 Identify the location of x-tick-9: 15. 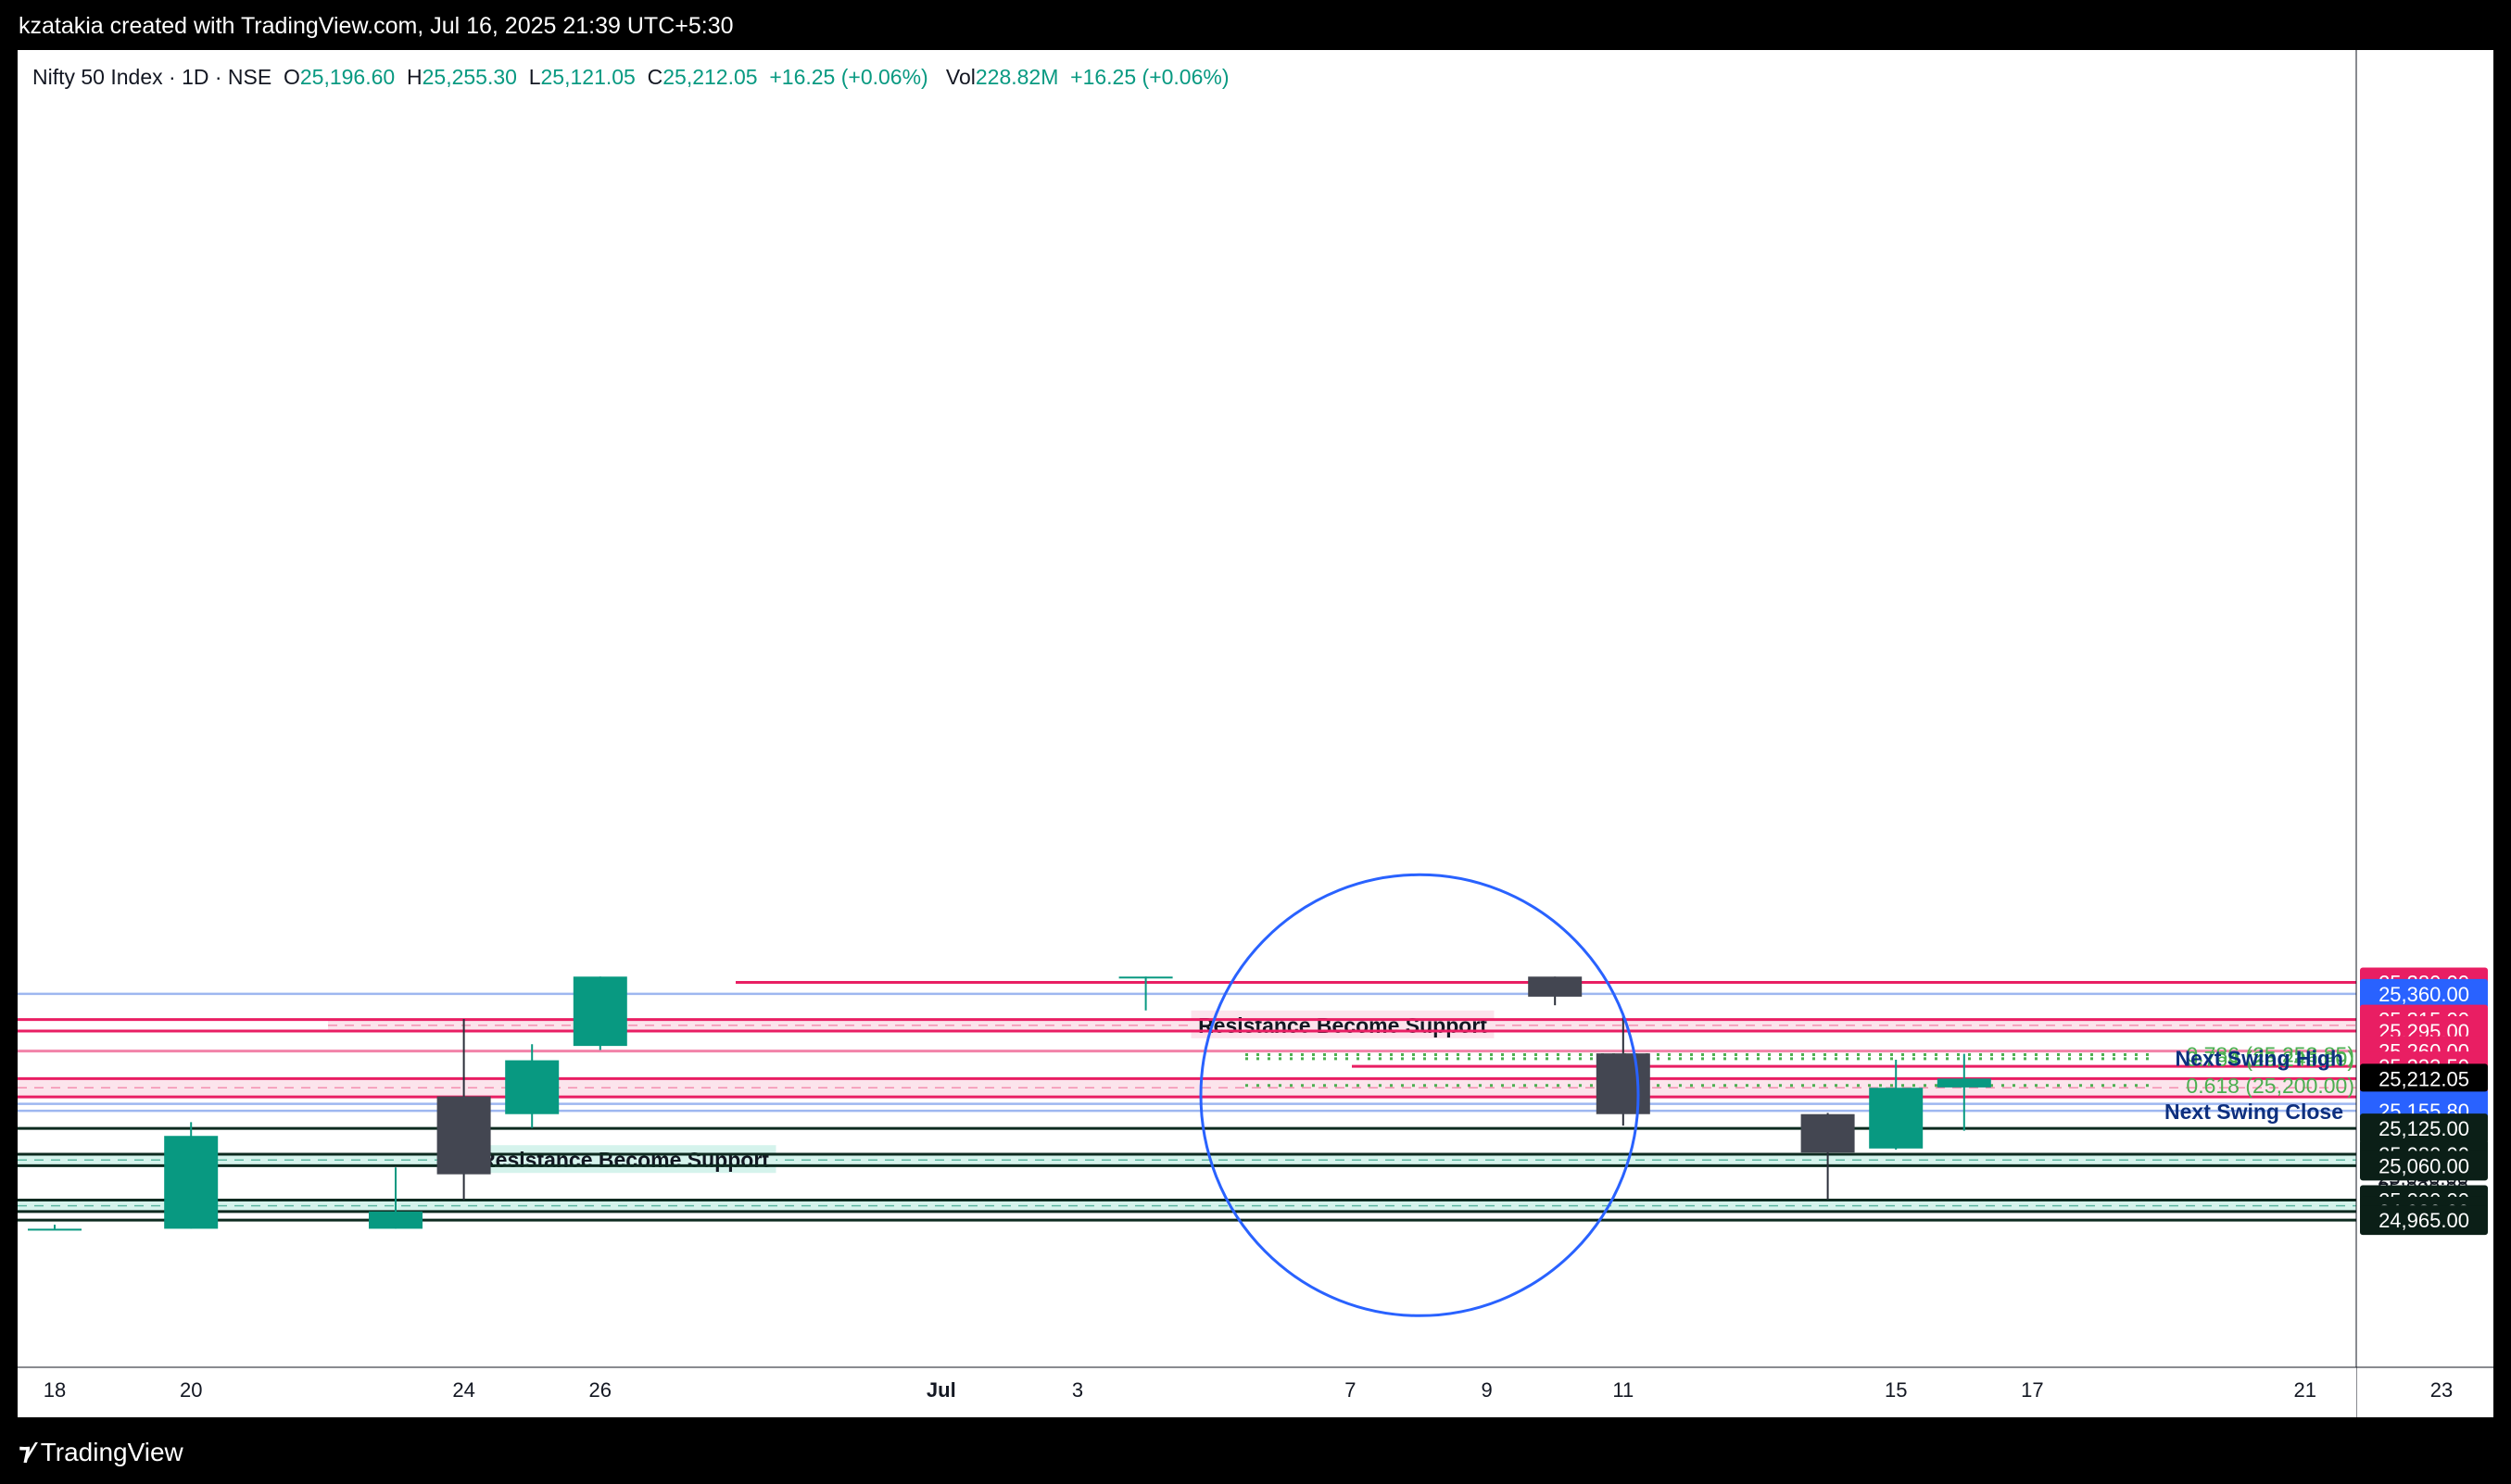
(1896, 1390).